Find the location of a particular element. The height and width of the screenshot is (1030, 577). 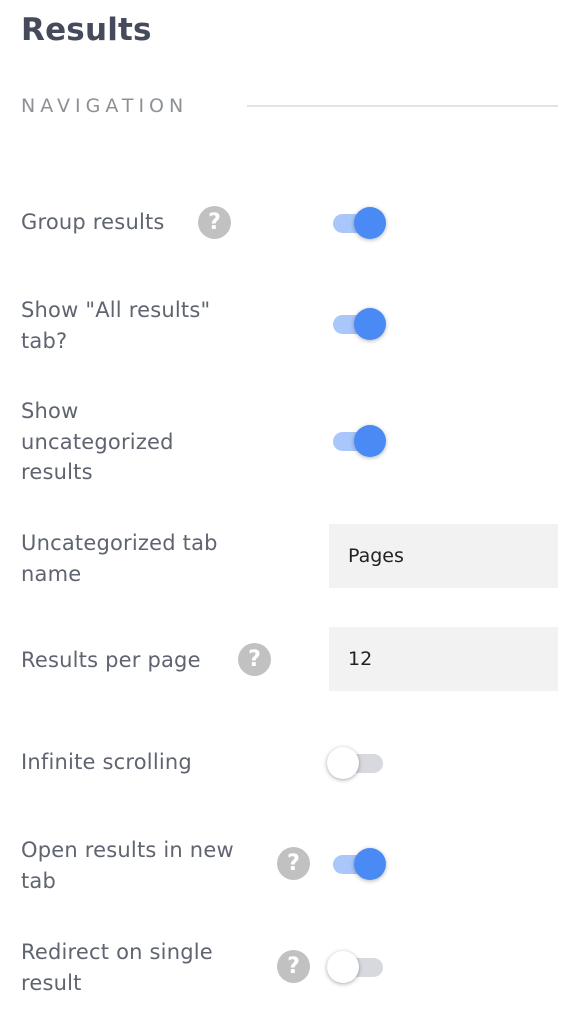

show-uncategorized-toggle is located at coordinates (359, 441).